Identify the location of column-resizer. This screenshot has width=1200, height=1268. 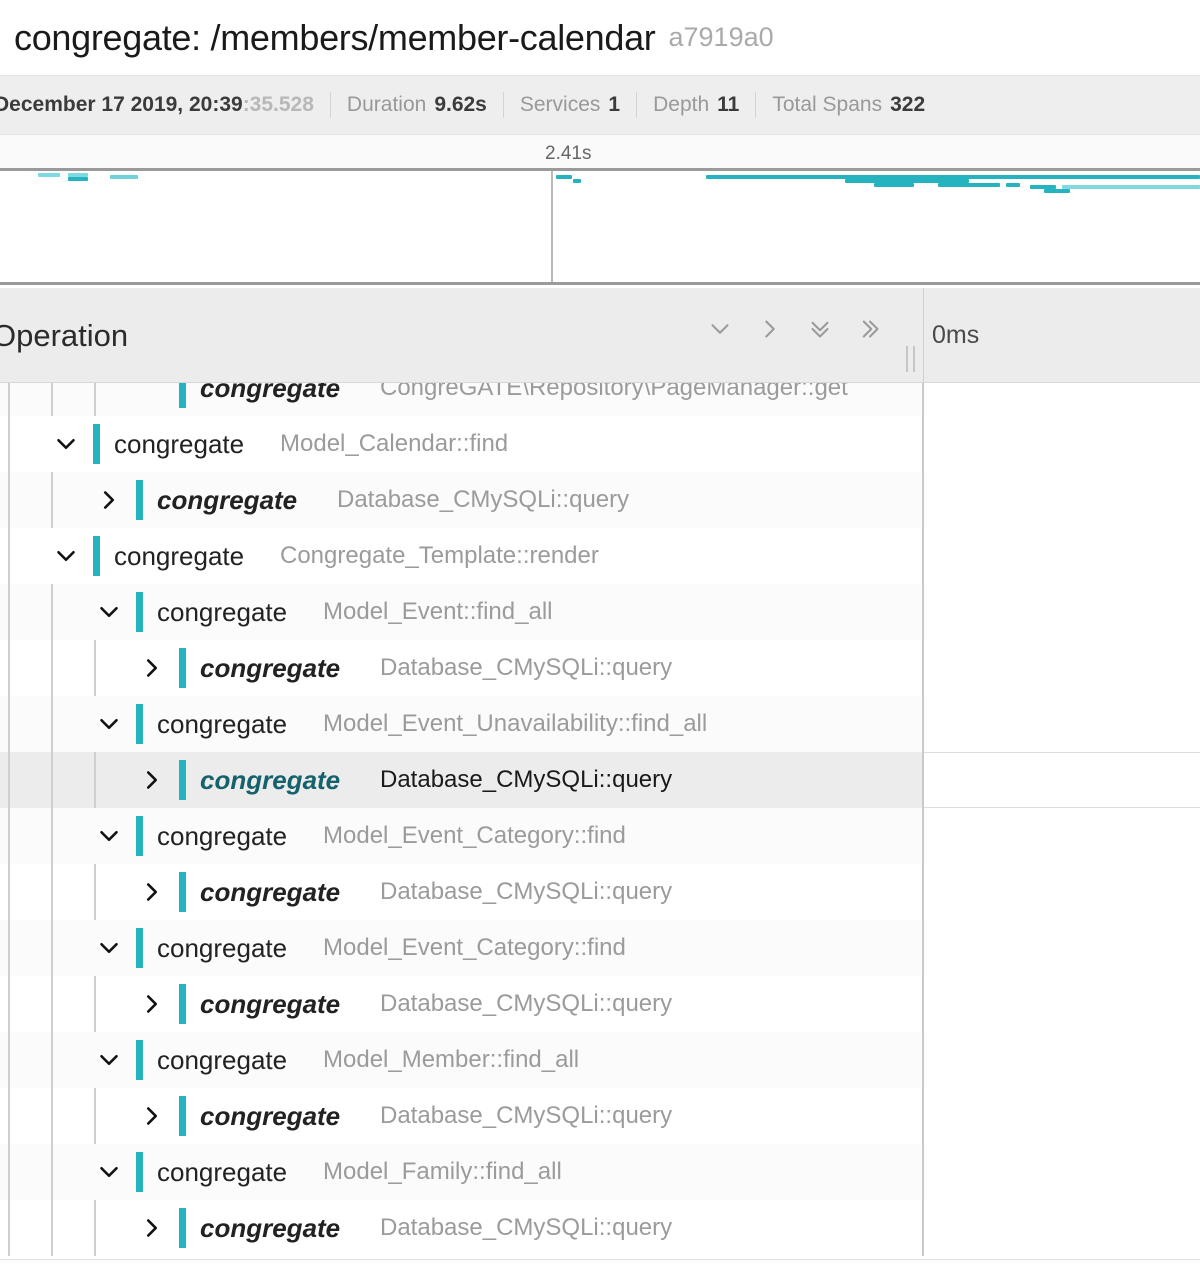
(910, 359).